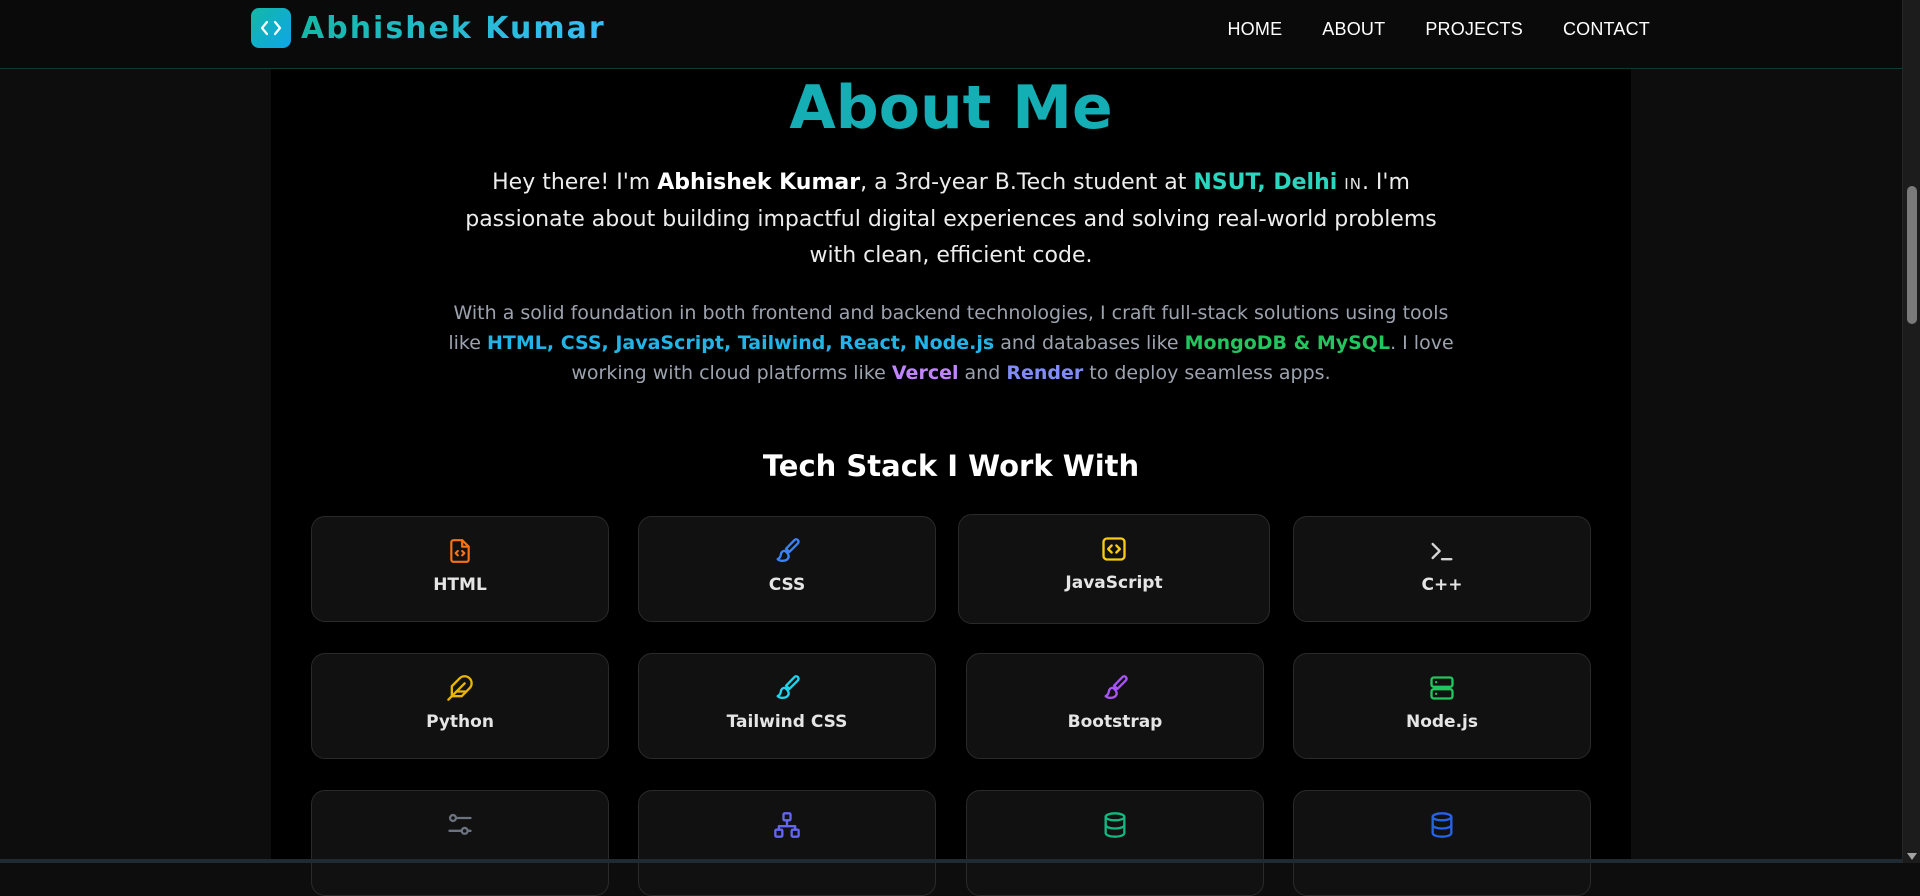  I want to click on tech-card-html: HTML, so click(460, 569).